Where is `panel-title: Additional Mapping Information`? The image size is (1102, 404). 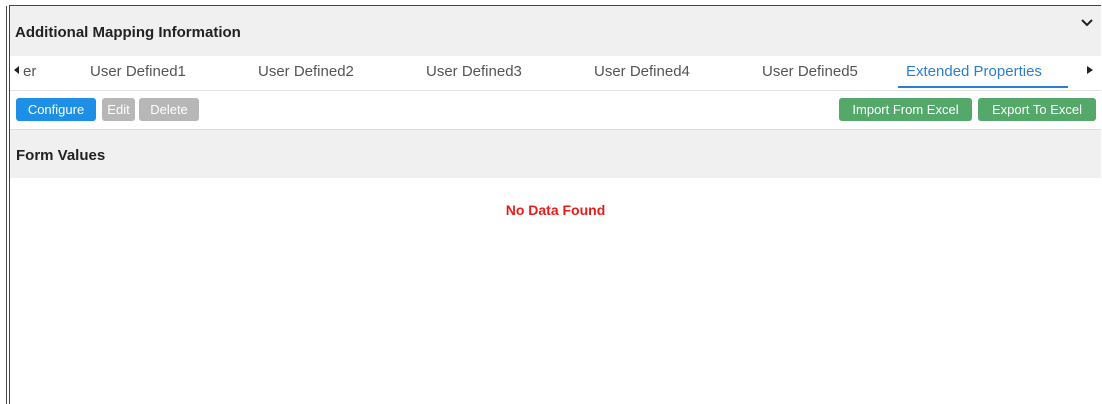
panel-title: Additional Mapping Information is located at coordinates (128, 32).